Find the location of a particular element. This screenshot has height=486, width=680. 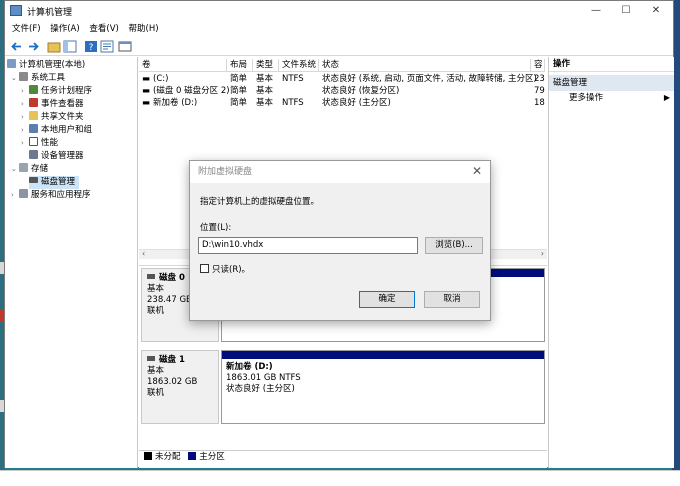

cell-name: (磁盘 0 磁盘分区 2) is located at coordinates (191, 91).